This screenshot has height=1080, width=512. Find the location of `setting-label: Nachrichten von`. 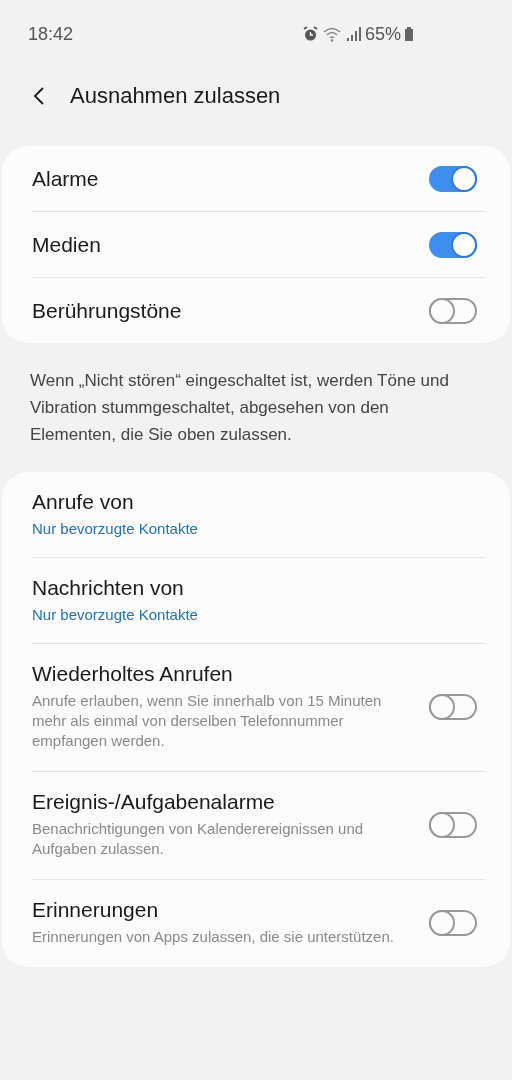

setting-label: Nachrichten von is located at coordinates (115, 588).